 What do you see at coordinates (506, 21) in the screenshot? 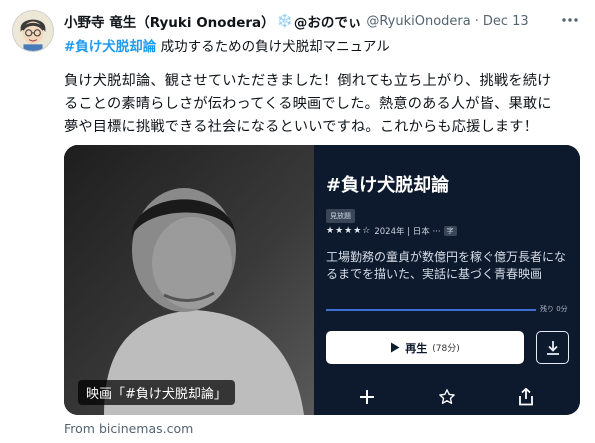
I see `tweet-date: Dec 13` at bounding box center [506, 21].